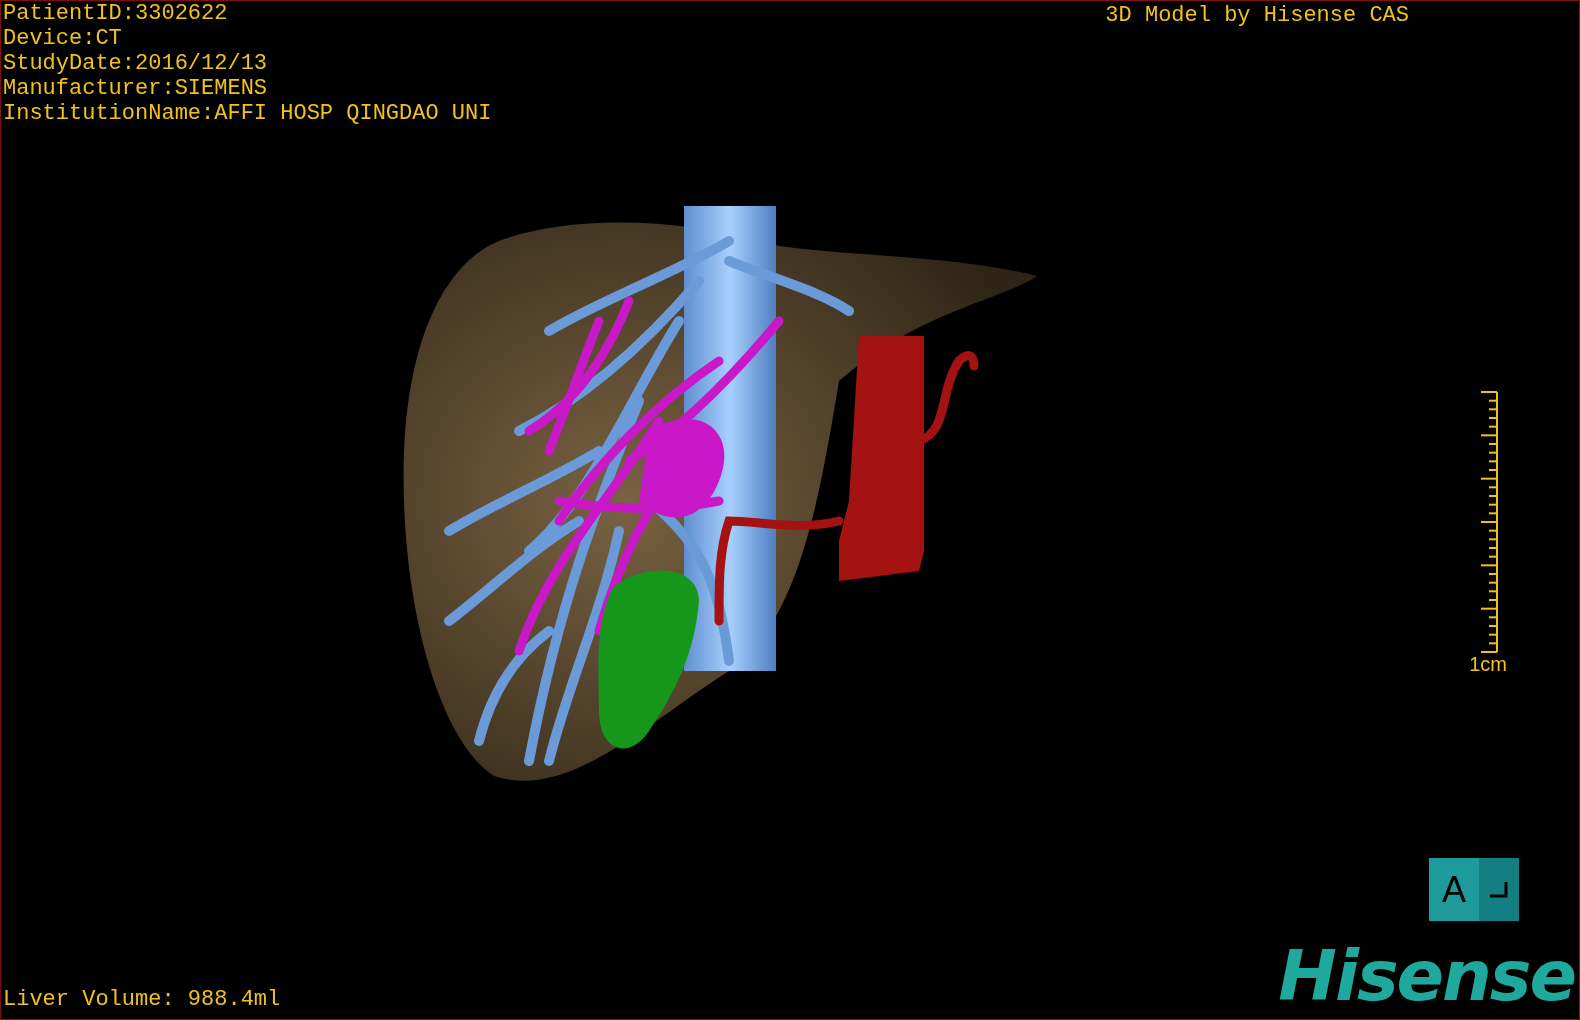 This screenshot has height=1020, width=1580. What do you see at coordinates (1454, 889) in the screenshot?
I see `orientation-cube-front: A` at bounding box center [1454, 889].